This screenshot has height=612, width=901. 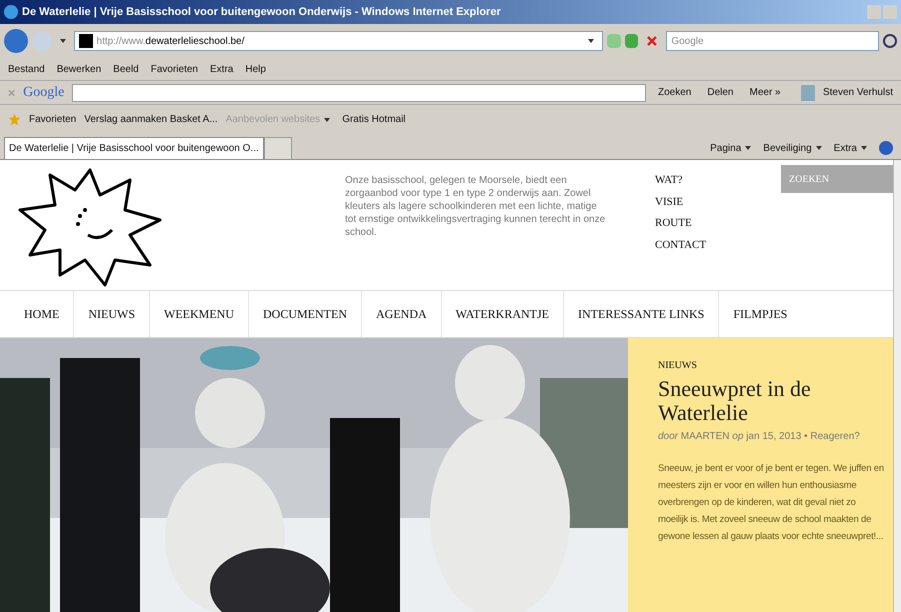 I want to click on intro-text: Onze basisschool, gelegen te Moorsele, biedt een zorgaanbod voor type 1 en type 2 onderwijs aan. Zowel kleuters als lagere schoolkinderen met een lichte, matige tot ernstige ontwikkelingsvertraging kunnen terecht in onze school., so click(x=475, y=207).